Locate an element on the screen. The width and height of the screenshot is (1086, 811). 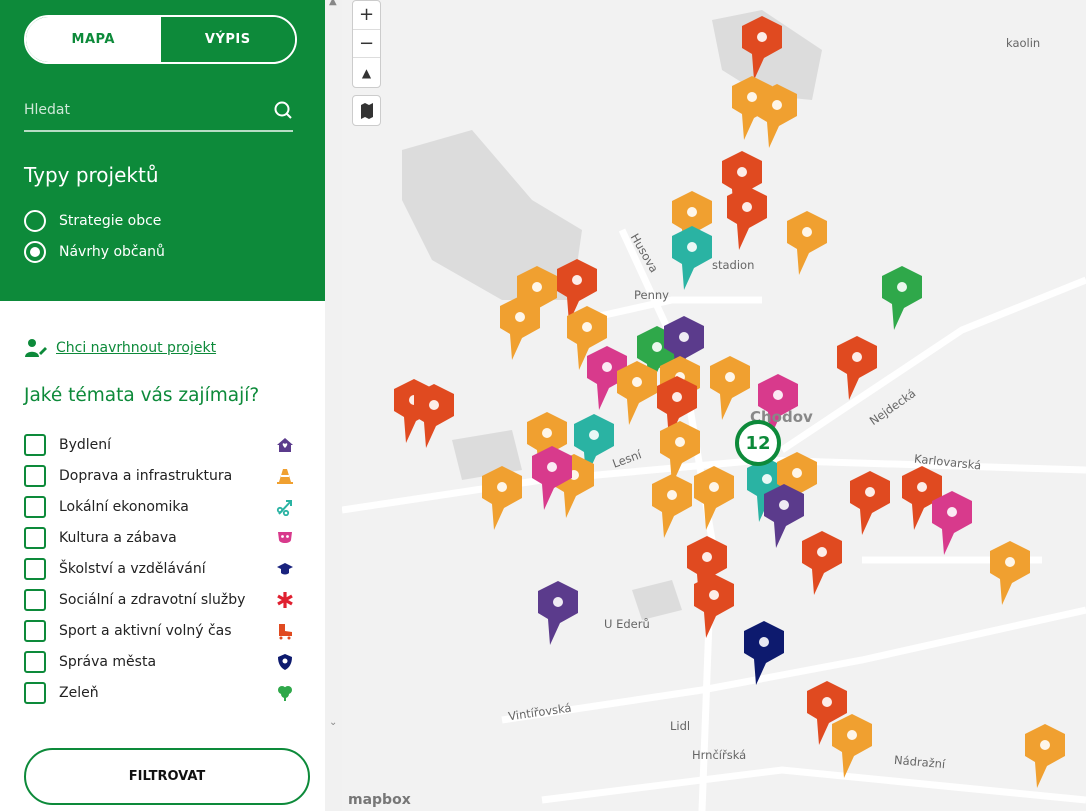
topics-title: Jaké témata vás zajímají? is located at coordinates (142, 395).